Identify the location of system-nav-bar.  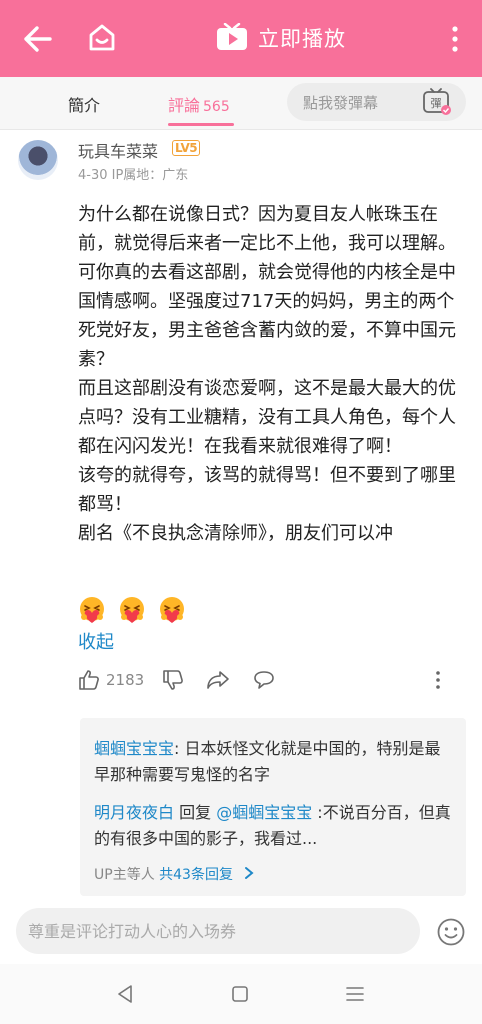
(241, 994).